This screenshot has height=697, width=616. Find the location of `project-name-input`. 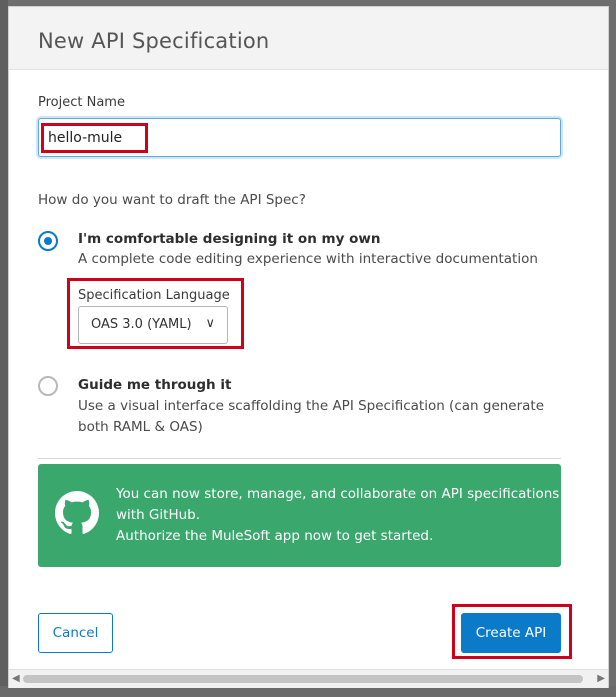

project-name-input is located at coordinates (299, 137).